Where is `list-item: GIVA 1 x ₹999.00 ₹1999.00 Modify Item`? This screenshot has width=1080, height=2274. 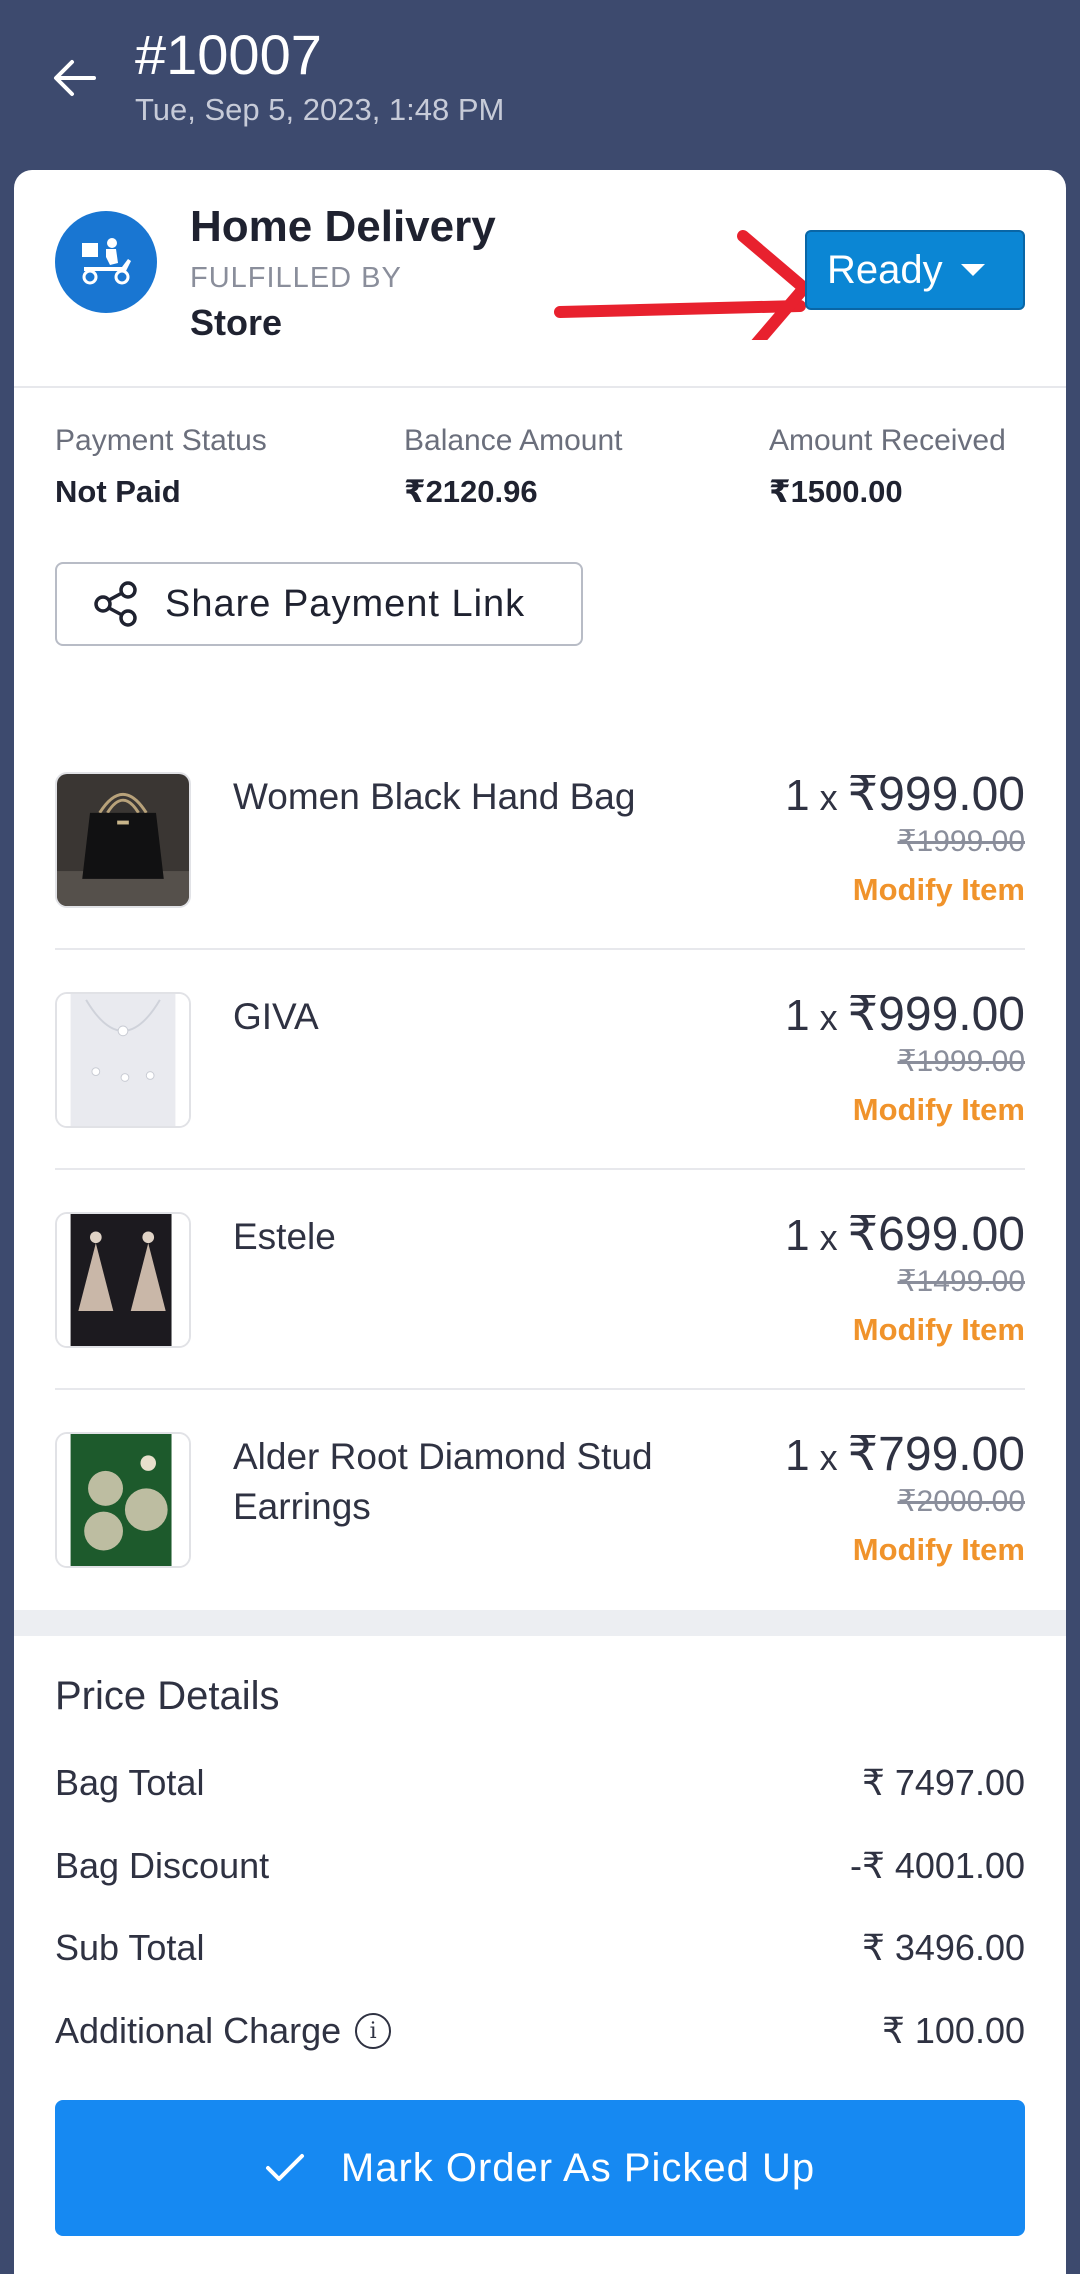 list-item: GIVA 1 x ₹999.00 ₹1999.00 Modify Item is located at coordinates (540, 1060).